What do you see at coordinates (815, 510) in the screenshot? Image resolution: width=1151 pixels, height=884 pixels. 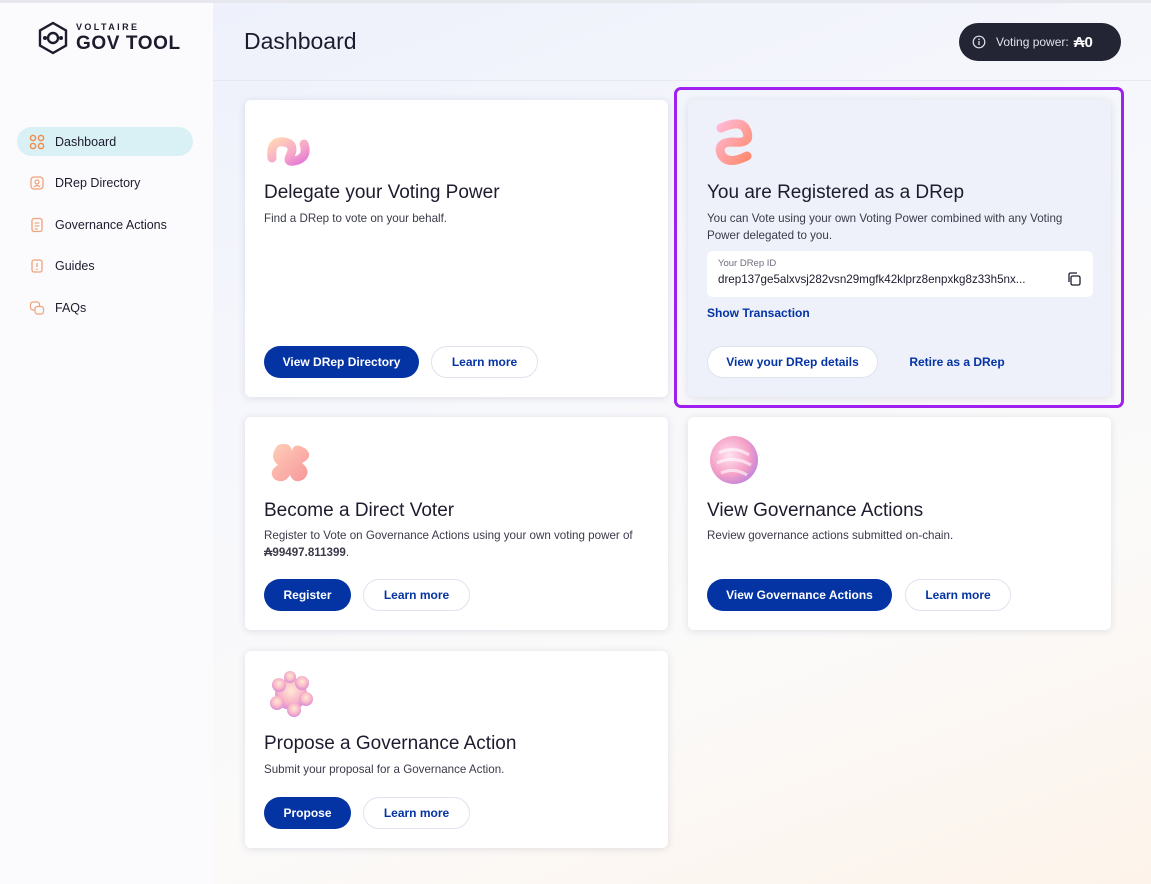 I see `card-title: View Governance Actions` at bounding box center [815, 510].